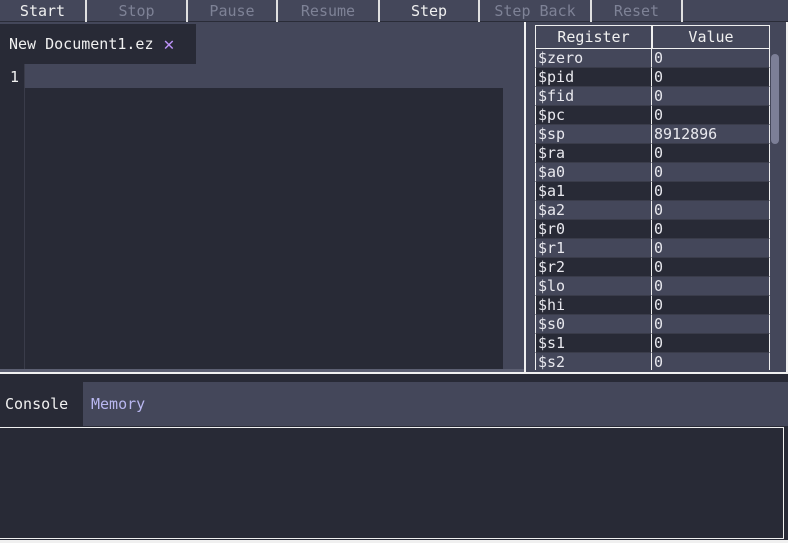 The height and width of the screenshot is (543, 788). Describe the element at coordinates (593, 210) in the screenshot. I see `register-name: $a2` at that location.